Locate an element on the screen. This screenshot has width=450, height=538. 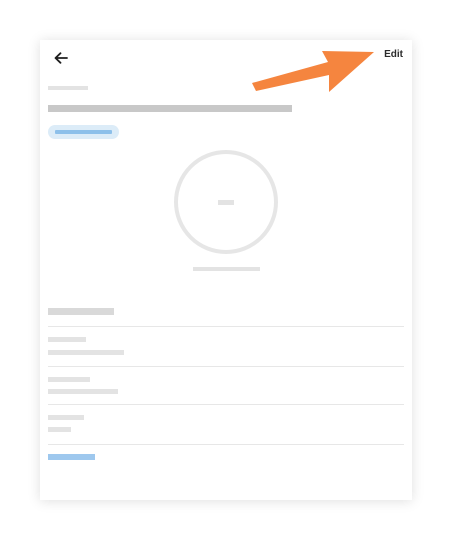
status-badge-text-placeholder is located at coordinates (83, 132).